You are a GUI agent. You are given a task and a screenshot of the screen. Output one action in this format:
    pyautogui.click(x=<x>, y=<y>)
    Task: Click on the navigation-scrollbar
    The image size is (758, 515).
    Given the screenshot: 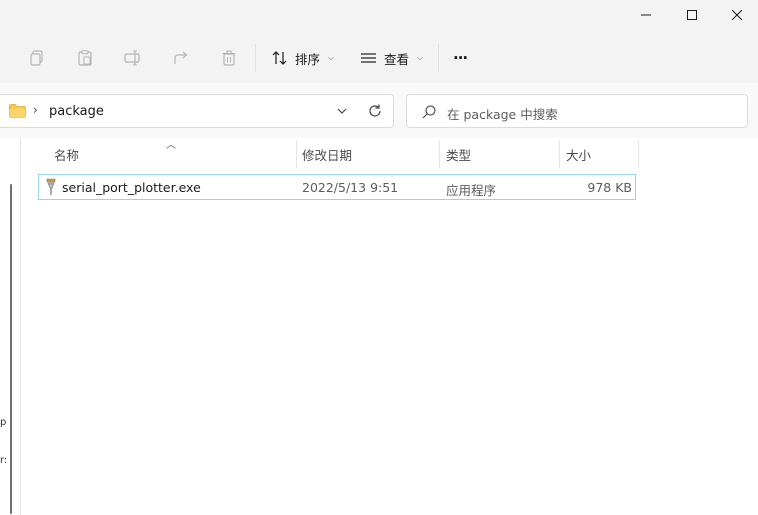 What is the action you would take?
    pyautogui.click(x=11, y=349)
    